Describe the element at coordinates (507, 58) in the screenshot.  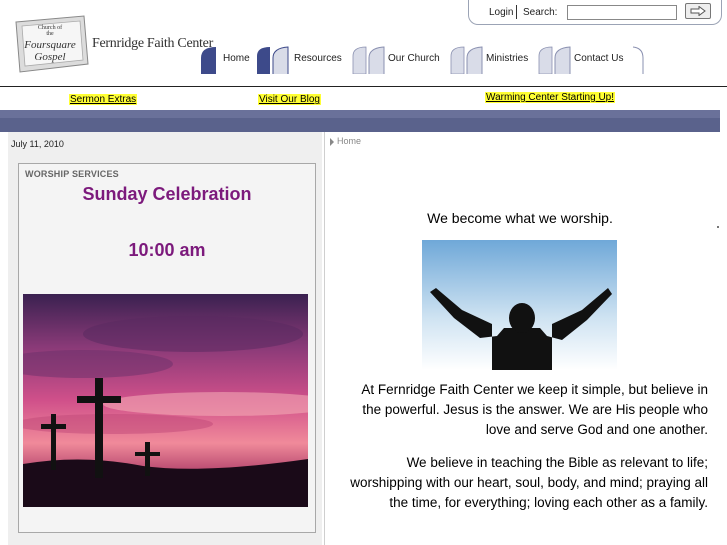
I see `nav-label: Ministries` at that location.